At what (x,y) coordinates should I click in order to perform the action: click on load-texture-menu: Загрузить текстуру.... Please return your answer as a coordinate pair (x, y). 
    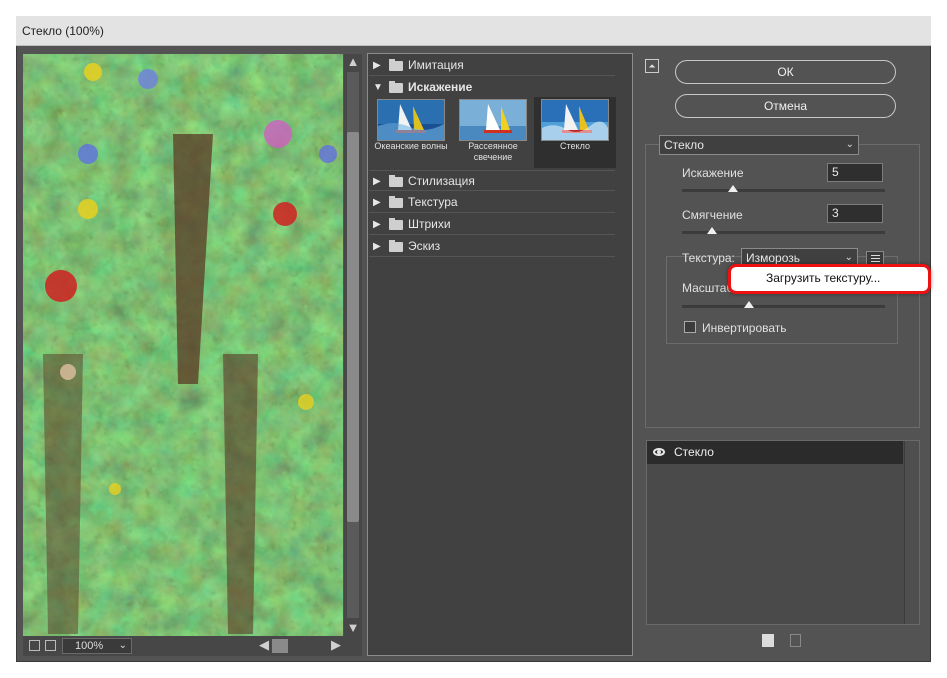
    Looking at the image, I should click on (829, 279).